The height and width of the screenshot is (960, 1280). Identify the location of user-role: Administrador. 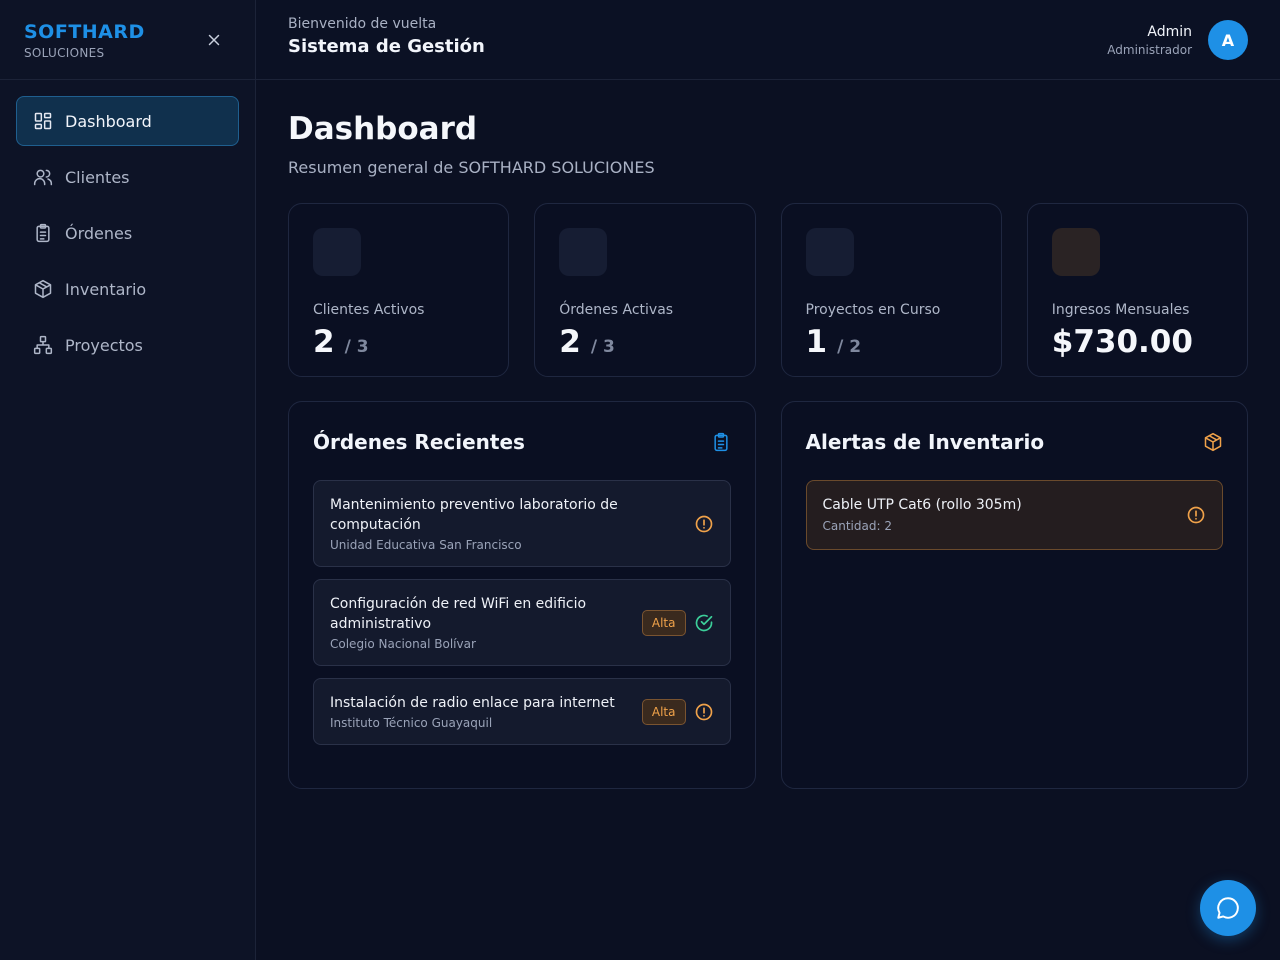
(1149, 49).